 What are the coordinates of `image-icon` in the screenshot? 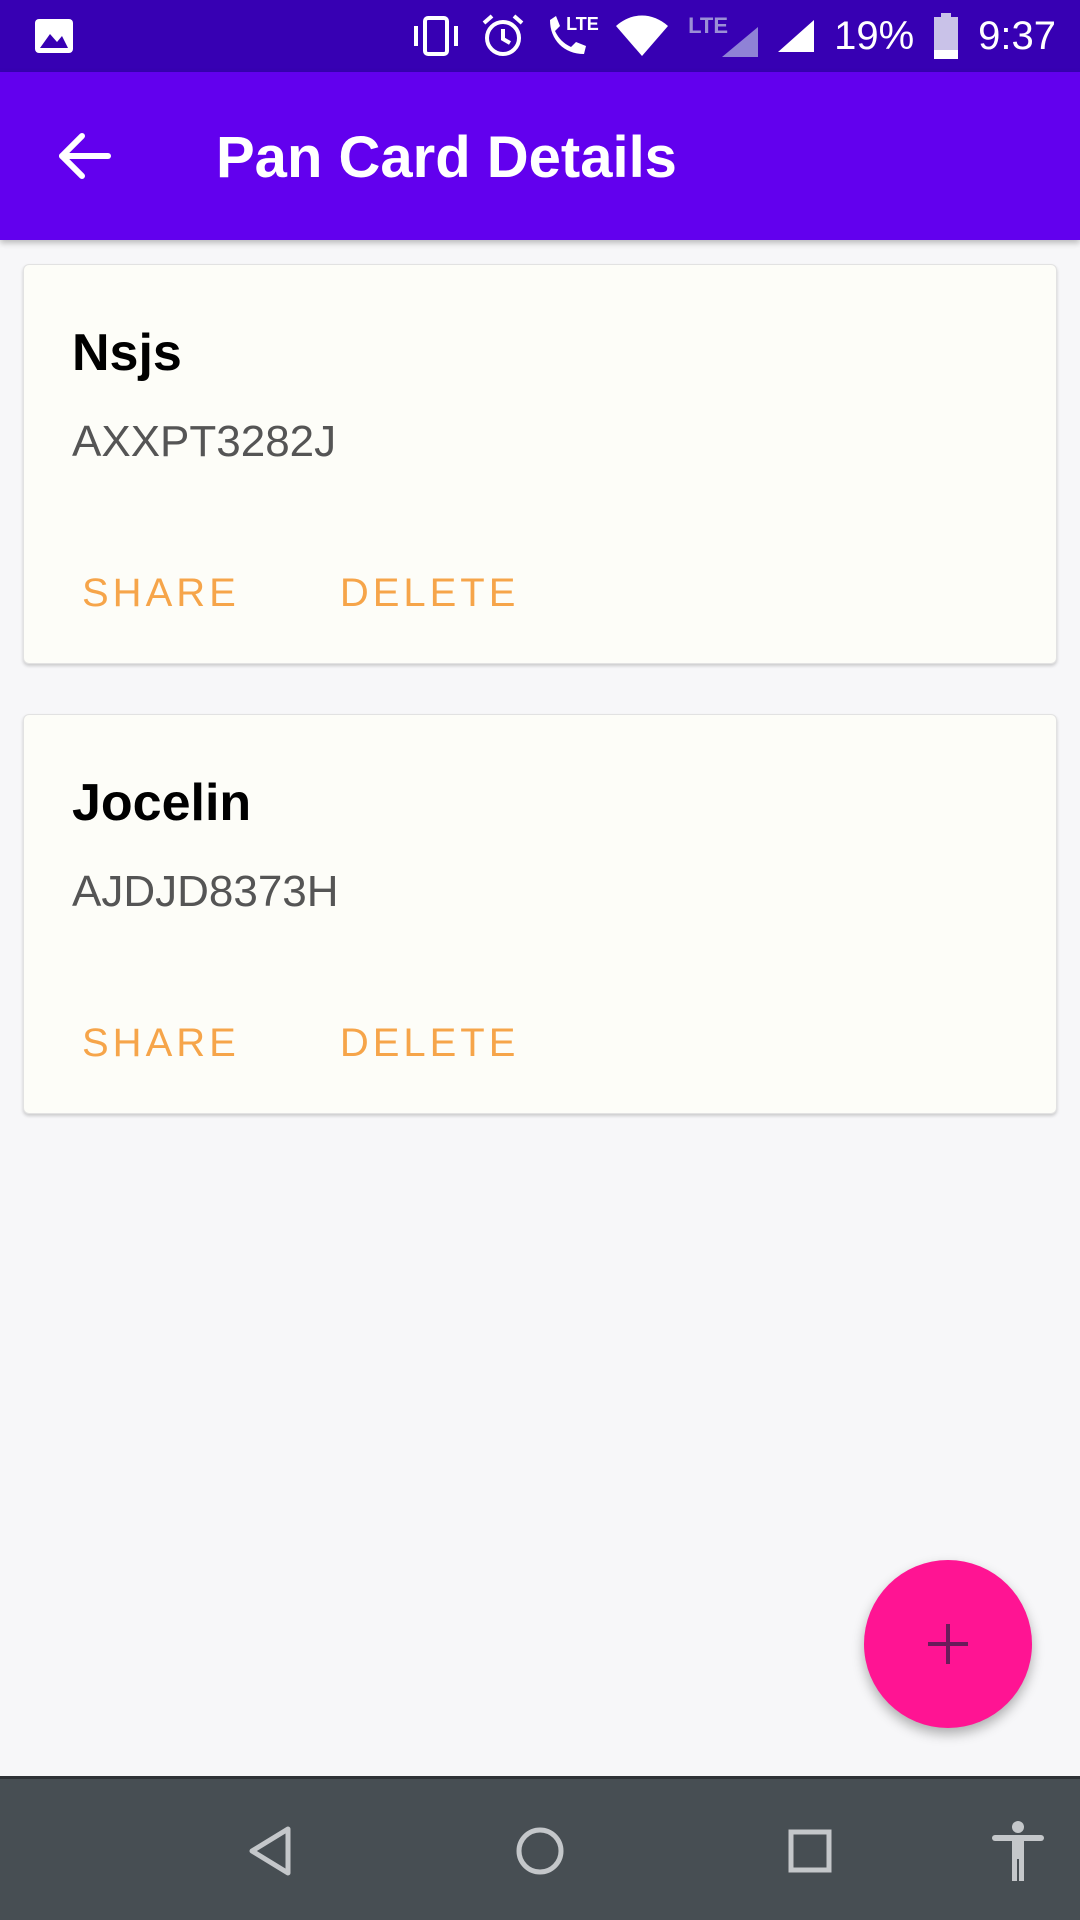 It's located at (54, 36).